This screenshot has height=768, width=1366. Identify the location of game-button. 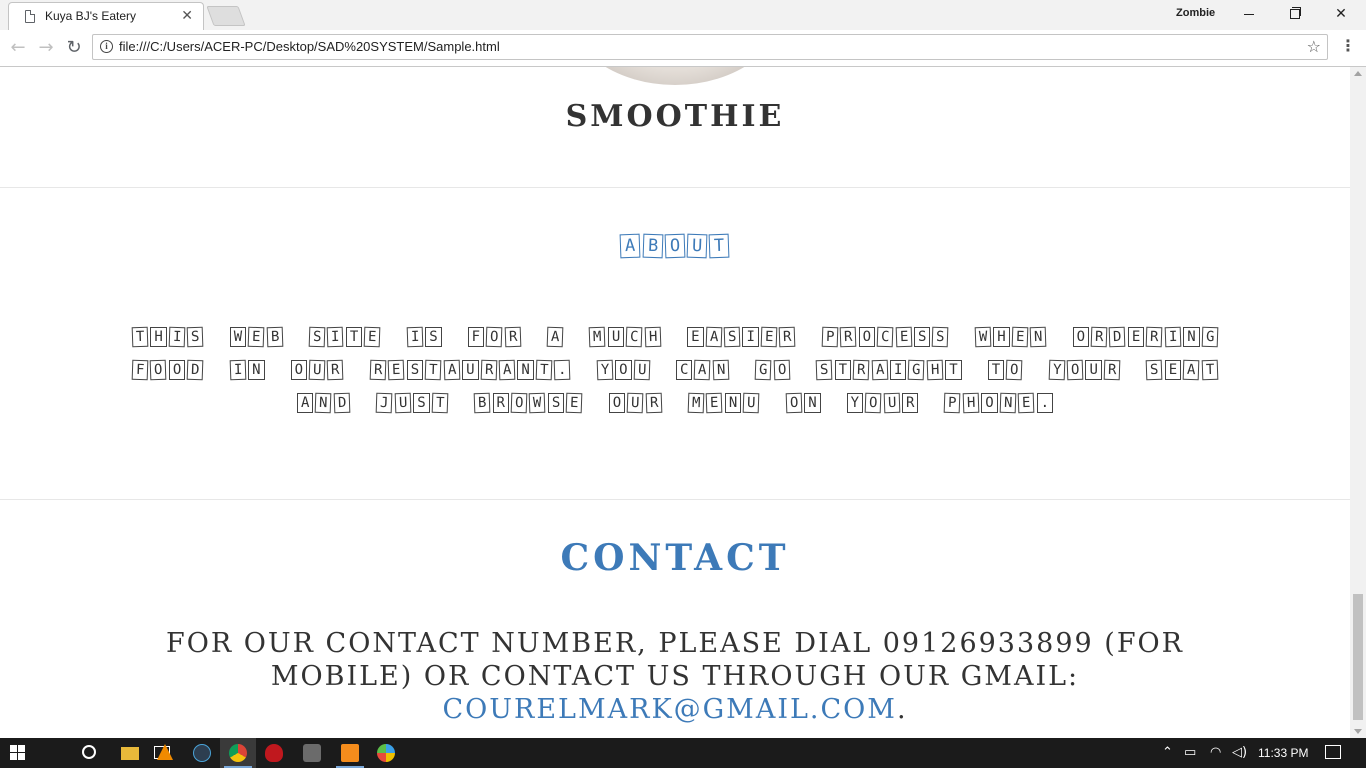
(274, 753).